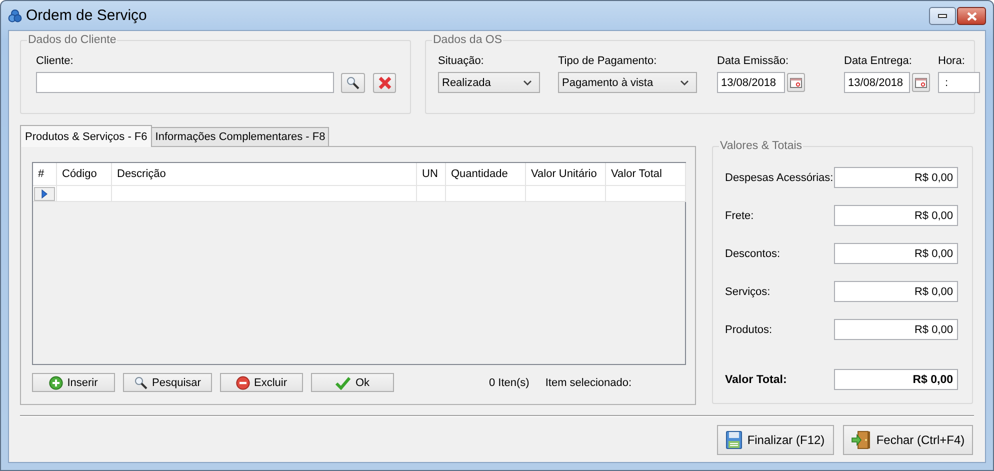 The height and width of the screenshot is (471, 994). I want to click on window-title: Ordem de Serviço, so click(86, 15).